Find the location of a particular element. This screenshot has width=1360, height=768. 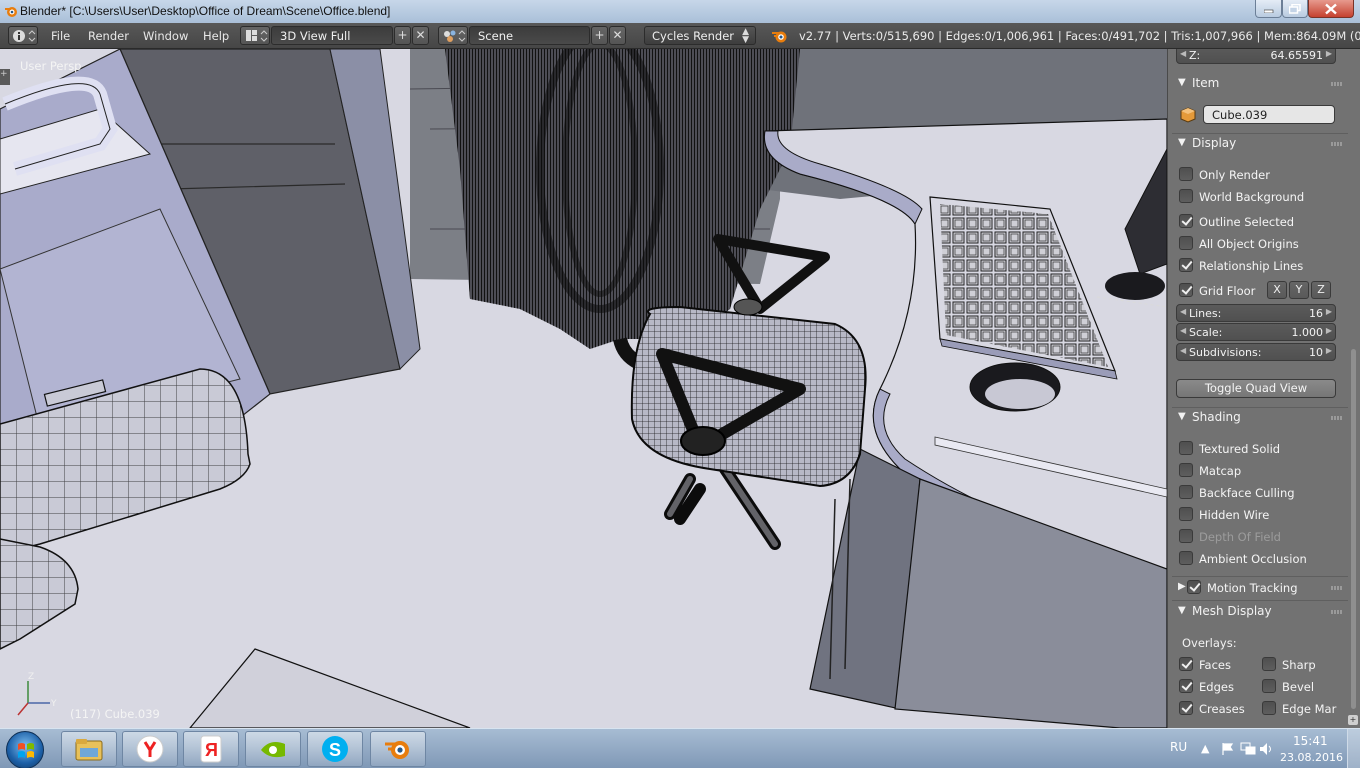

toggle-quad-view-button: Toggle Quad View is located at coordinates (1256, 388).